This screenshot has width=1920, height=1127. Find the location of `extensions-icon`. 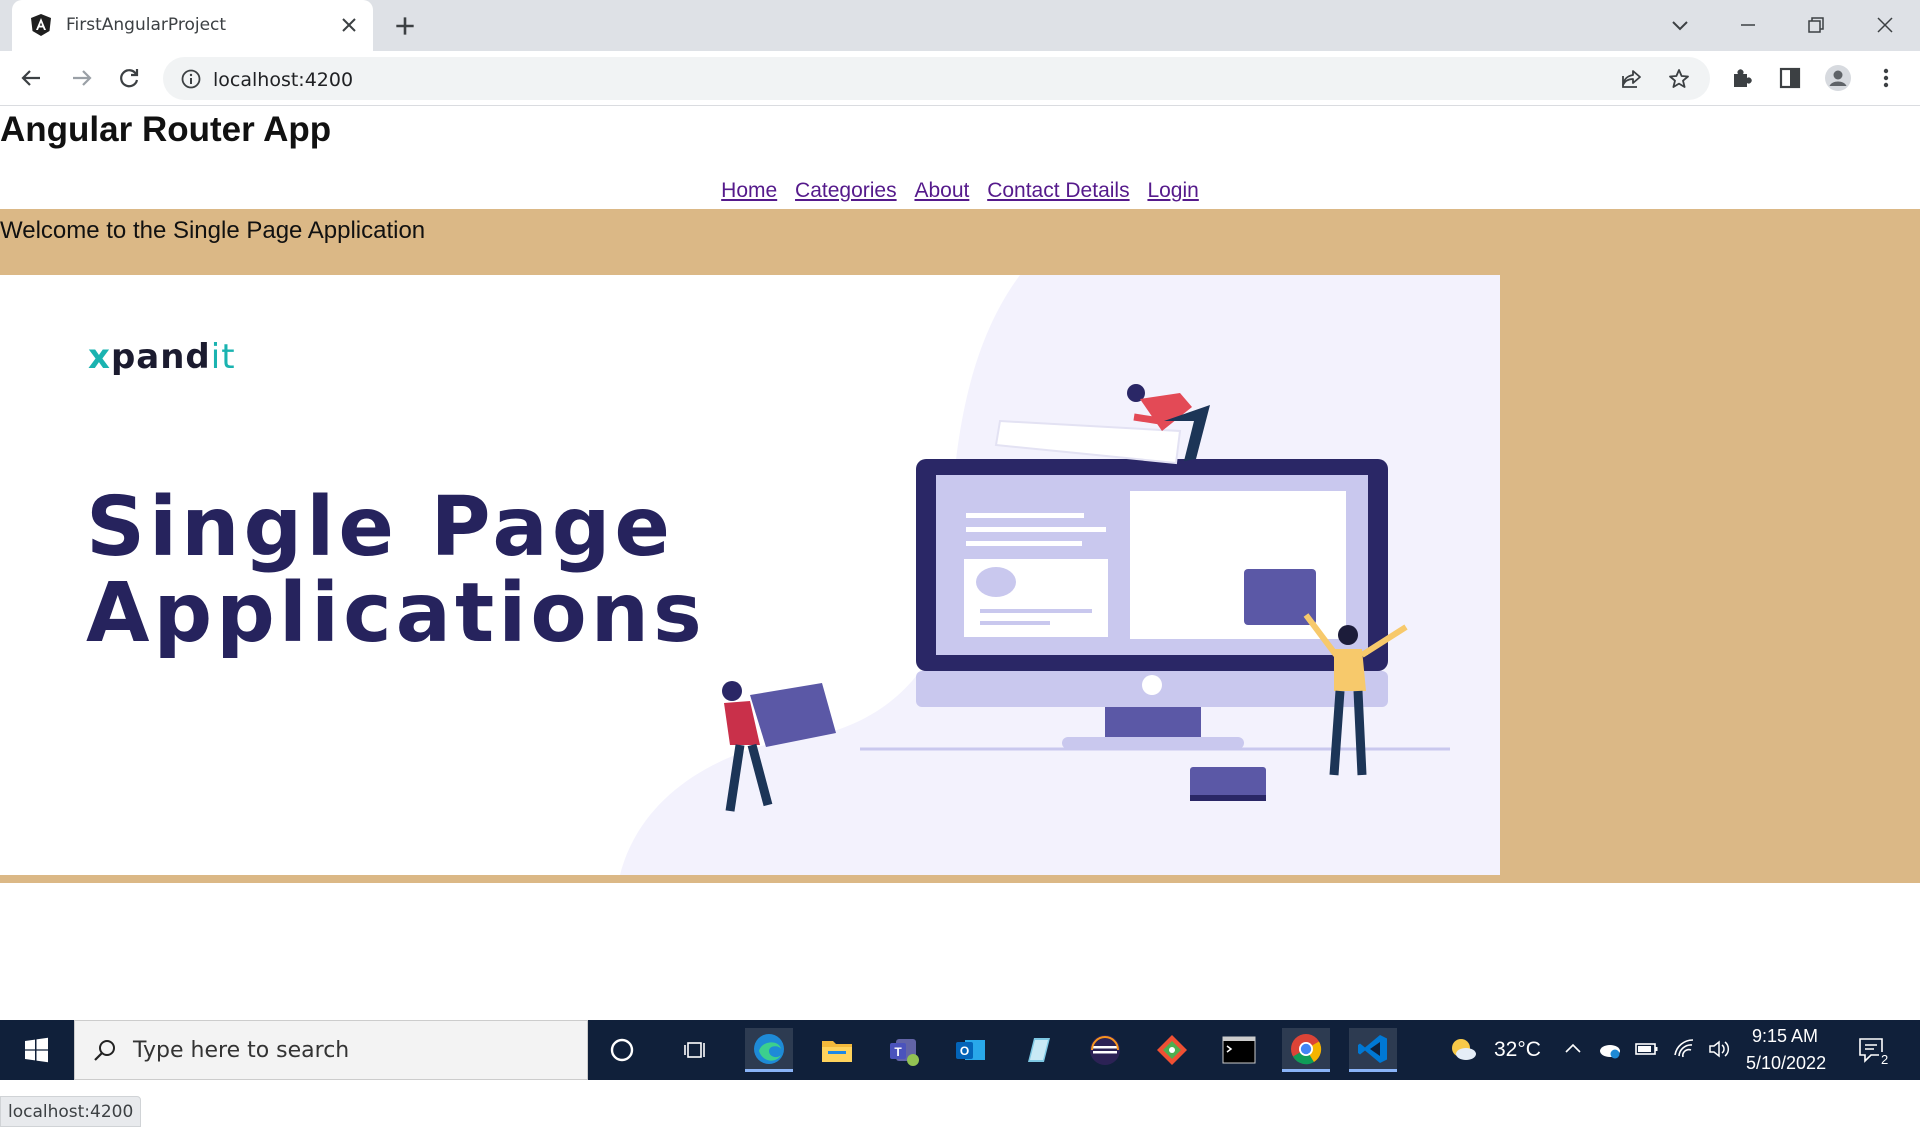

extensions-icon is located at coordinates (1742, 78).